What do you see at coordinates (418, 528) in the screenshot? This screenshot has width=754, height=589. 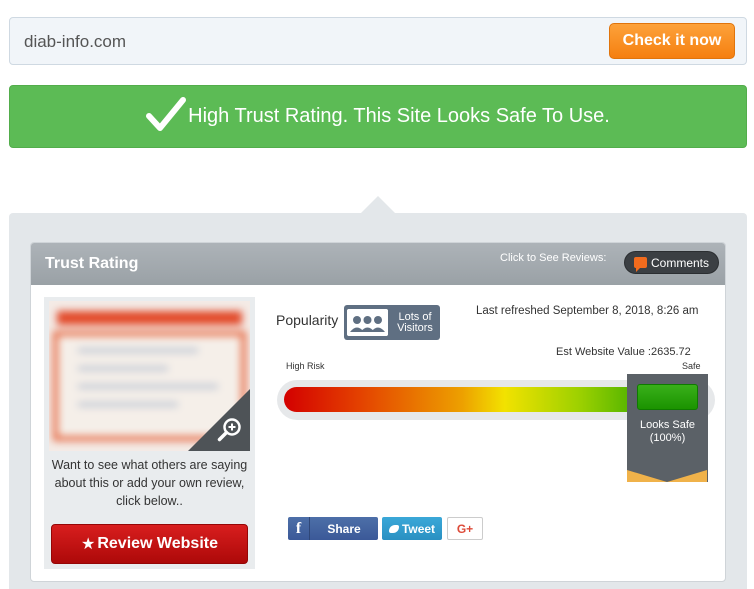 I see `twitter-tweet-label: Tweet` at bounding box center [418, 528].